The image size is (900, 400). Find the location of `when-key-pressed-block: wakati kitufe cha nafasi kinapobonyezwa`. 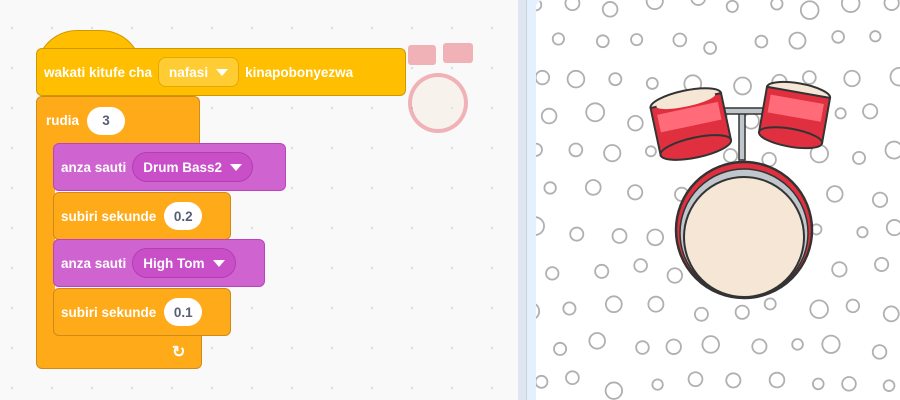

when-key-pressed-block: wakati kitufe cha nafasi kinapobonyezwa is located at coordinates (221, 72).